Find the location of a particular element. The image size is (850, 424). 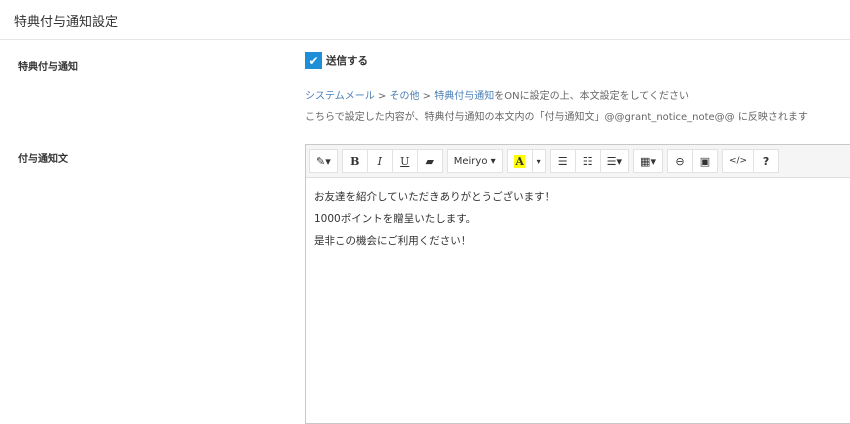

content-line: 1000ポイントを贈呈いたします。 is located at coordinates (395, 219).